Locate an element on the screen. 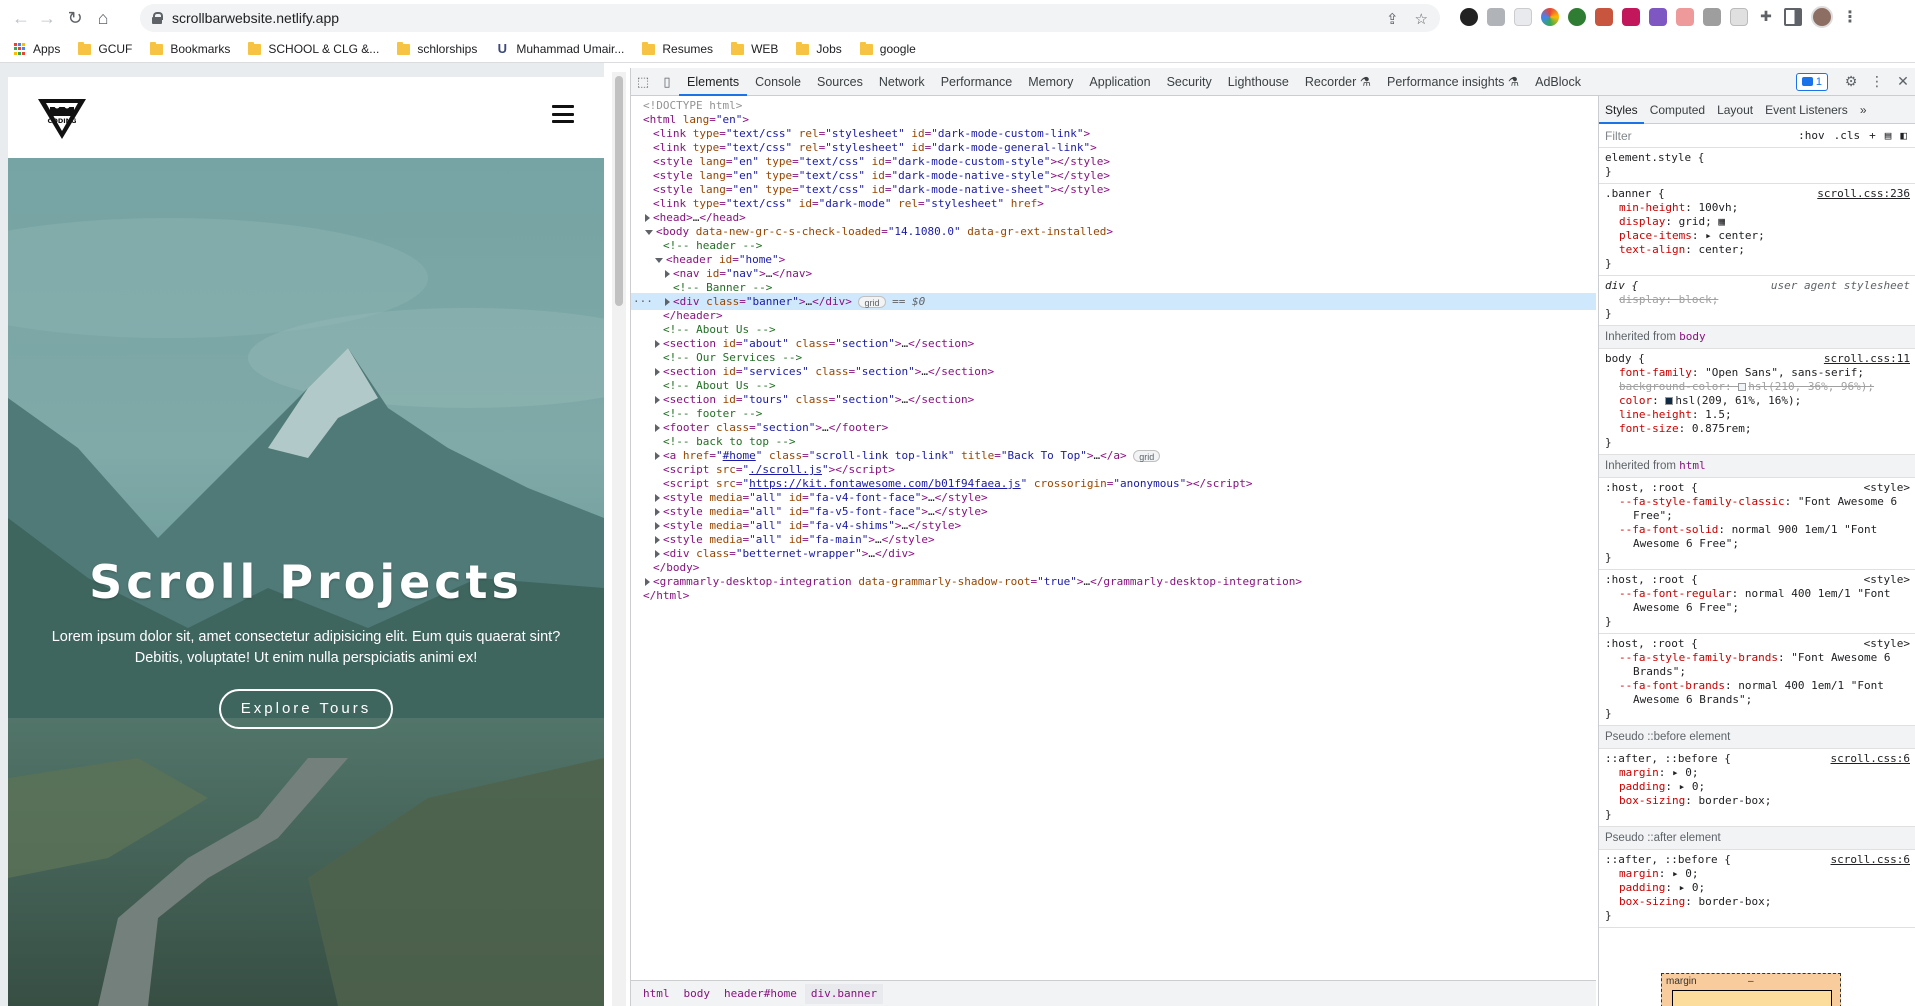 Image resolution: width=1915 pixels, height=1006 pixels. explore-tours-button: Explore Tours is located at coordinates (306, 709).